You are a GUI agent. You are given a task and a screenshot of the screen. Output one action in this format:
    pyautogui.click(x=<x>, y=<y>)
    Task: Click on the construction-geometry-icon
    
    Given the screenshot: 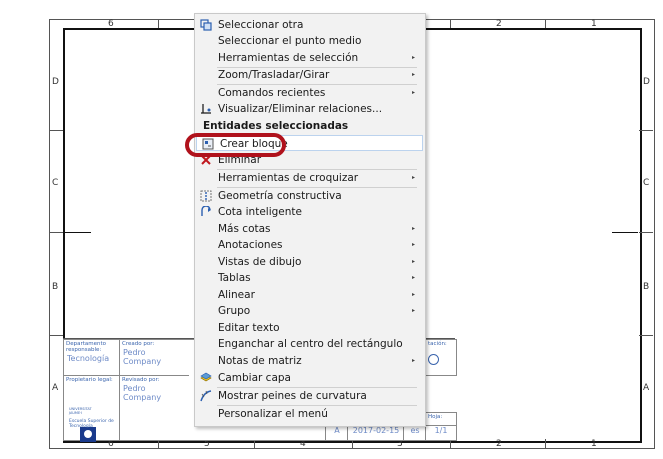 What is the action you would take?
    pyautogui.click(x=206, y=195)
    